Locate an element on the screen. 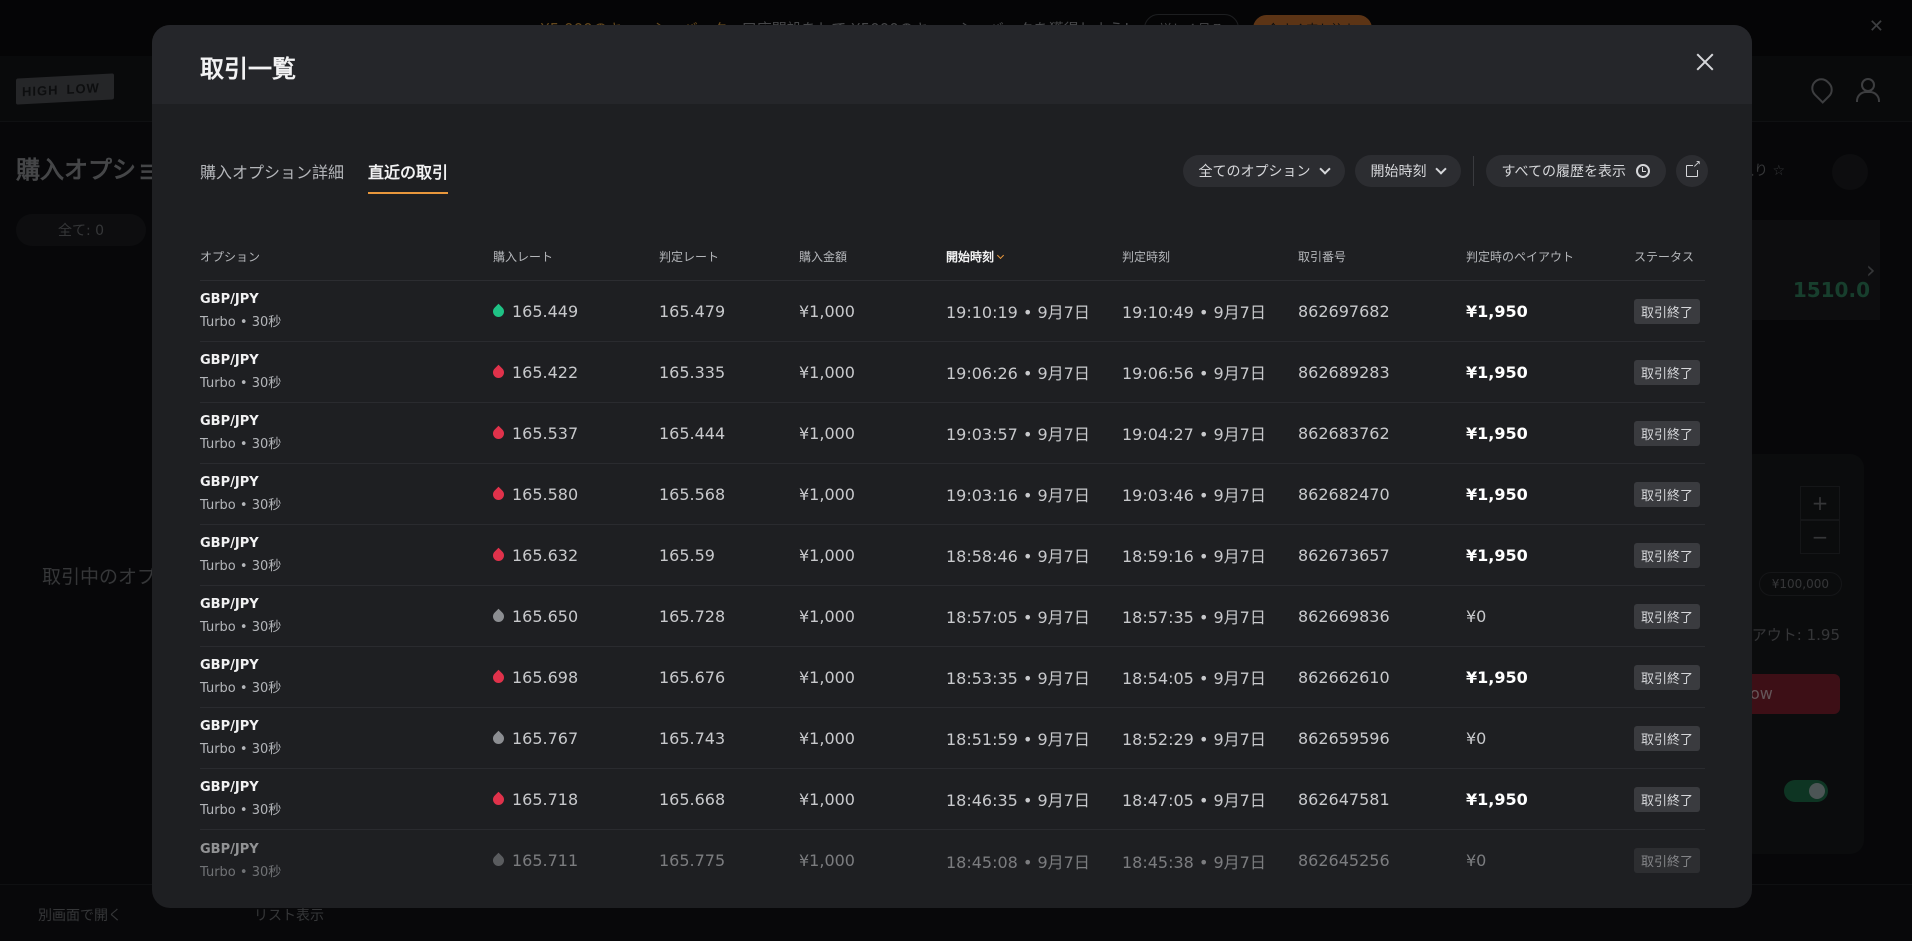 Image resolution: width=1912 pixels, height=941 pixels. up-drop-icon is located at coordinates (498, 311).